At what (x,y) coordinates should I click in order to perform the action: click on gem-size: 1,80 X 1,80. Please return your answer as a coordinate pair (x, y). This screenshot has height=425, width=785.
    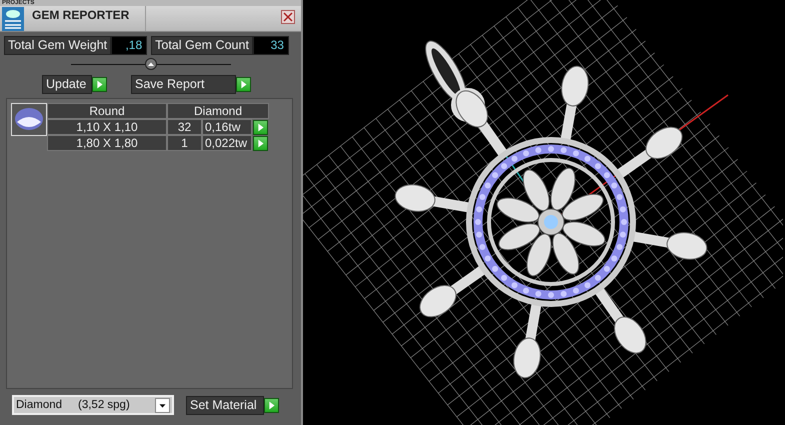
    Looking at the image, I should click on (107, 143).